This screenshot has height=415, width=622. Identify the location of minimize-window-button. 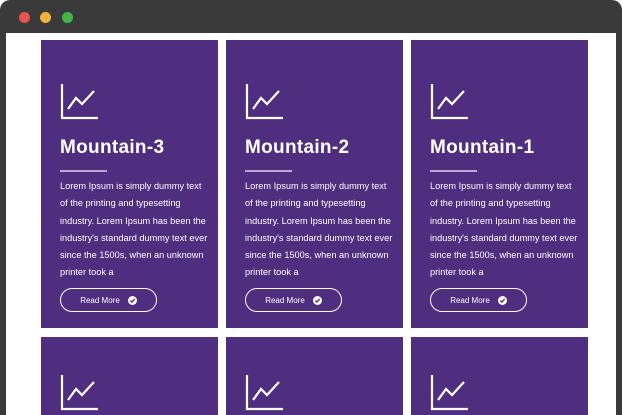
(45, 17).